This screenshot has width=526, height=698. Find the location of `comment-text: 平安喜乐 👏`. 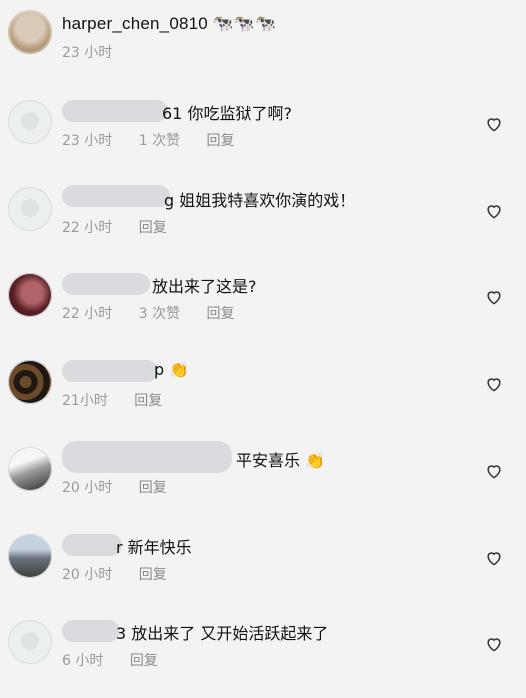

comment-text: 平安喜乐 👏 is located at coordinates (281, 460).